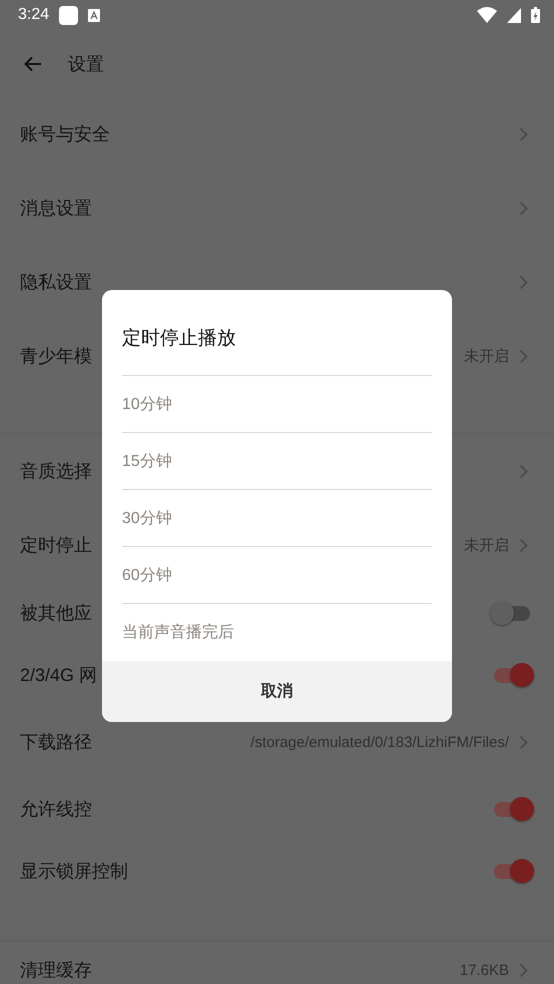  I want to click on wifi-icon, so click(487, 15).